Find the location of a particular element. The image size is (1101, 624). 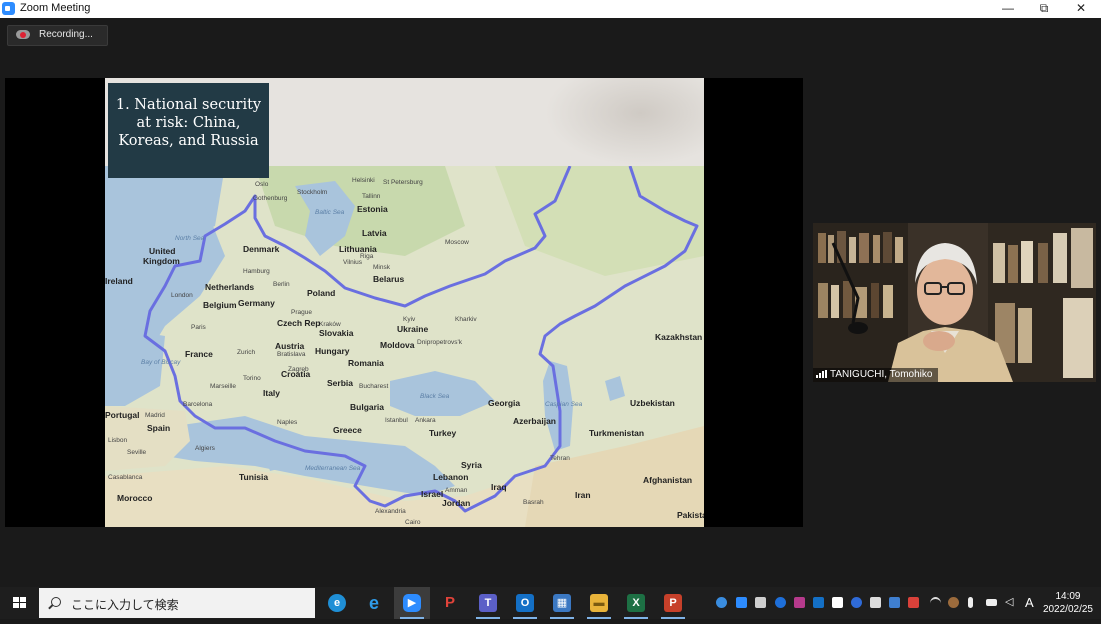

map-label-slovakia: Slovakia is located at coordinates (336, 333).